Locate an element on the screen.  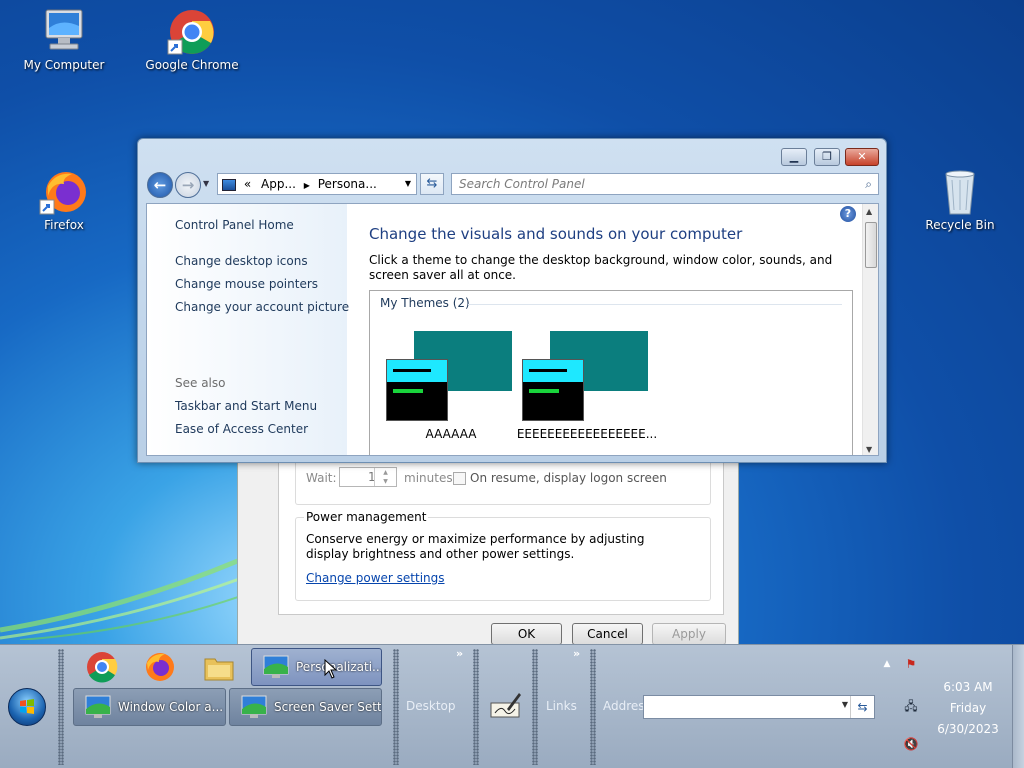
volume-muted-icon: 🔇 is located at coordinates (911, 746).